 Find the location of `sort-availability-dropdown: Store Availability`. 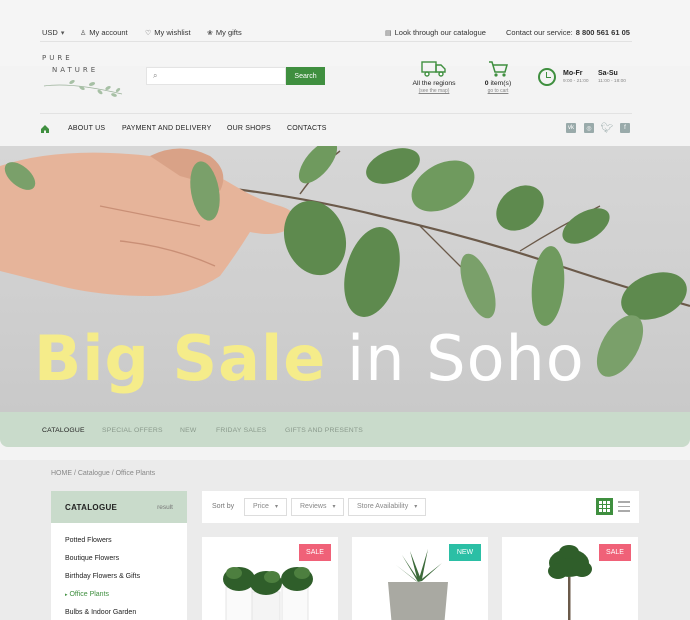

sort-availability-dropdown: Store Availability is located at coordinates (387, 507).